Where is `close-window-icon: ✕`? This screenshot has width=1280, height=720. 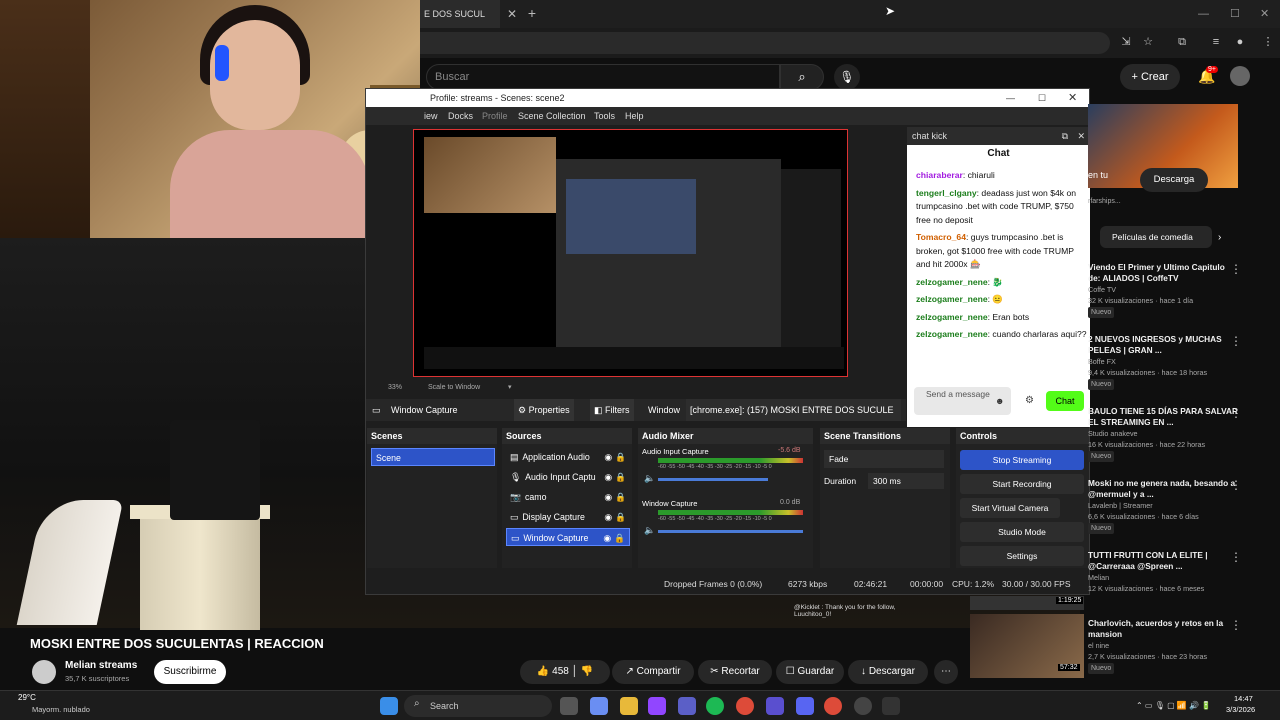
close-window-icon: ✕ is located at coordinates (1264, 14).